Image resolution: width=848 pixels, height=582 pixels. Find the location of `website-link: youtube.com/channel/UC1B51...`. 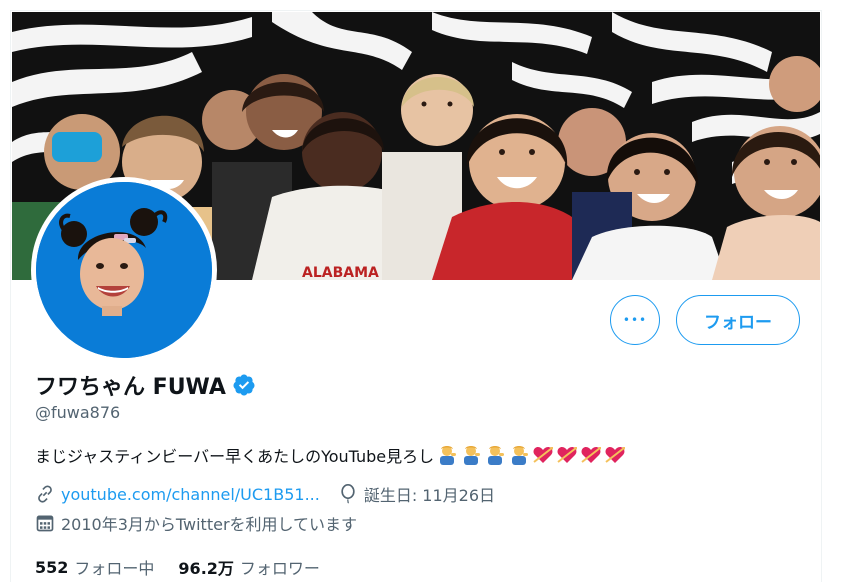

website-link: youtube.com/channel/UC1B51... is located at coordinates (190, 494).